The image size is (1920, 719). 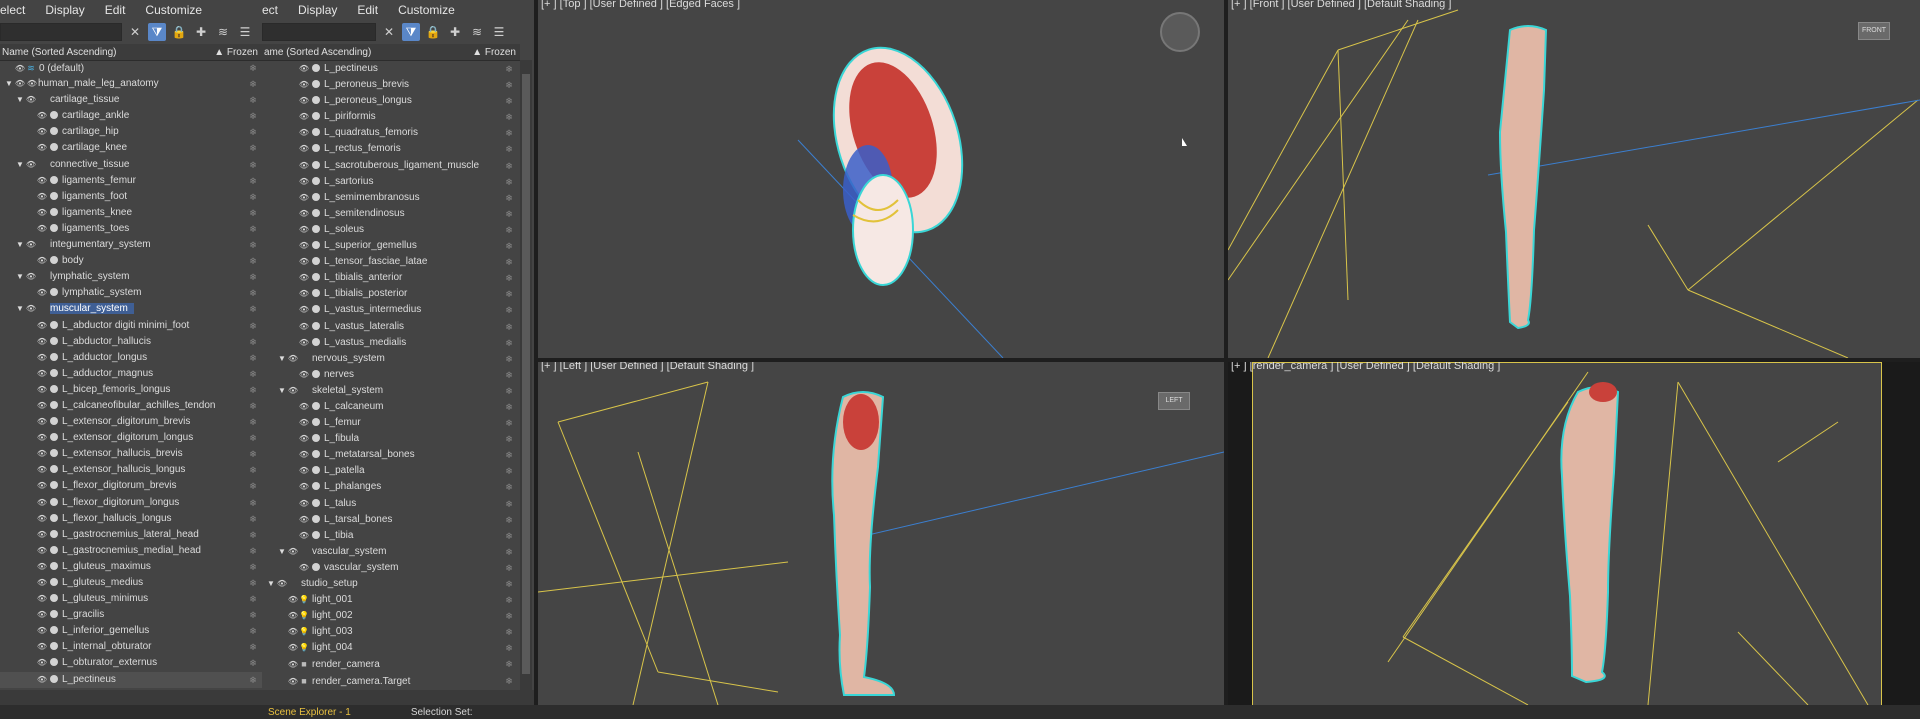 What do you see at coordinates (390, 520) in the screenshot?
I see `tree-row: 👁 L_tarsal_bones ❄` at bounding box center [390, 520].